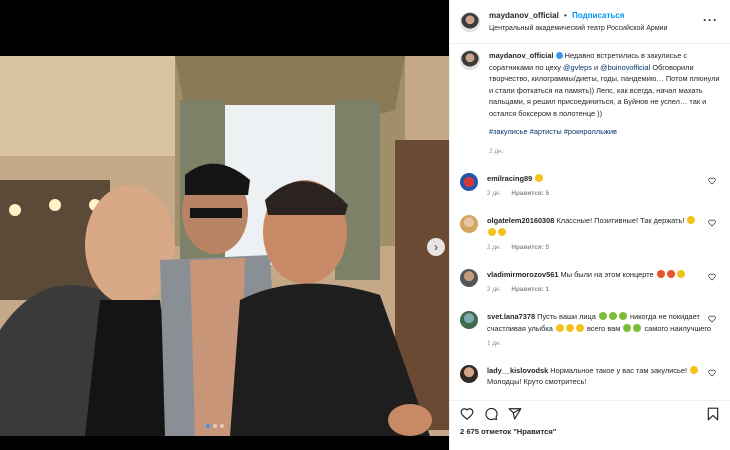 This screenshot has height=450, width=730. What do you see at coordinates (522, 274) in the screenshot?
I see `comment-username: vladimirmorozov561` at bounding box center [522, 274].